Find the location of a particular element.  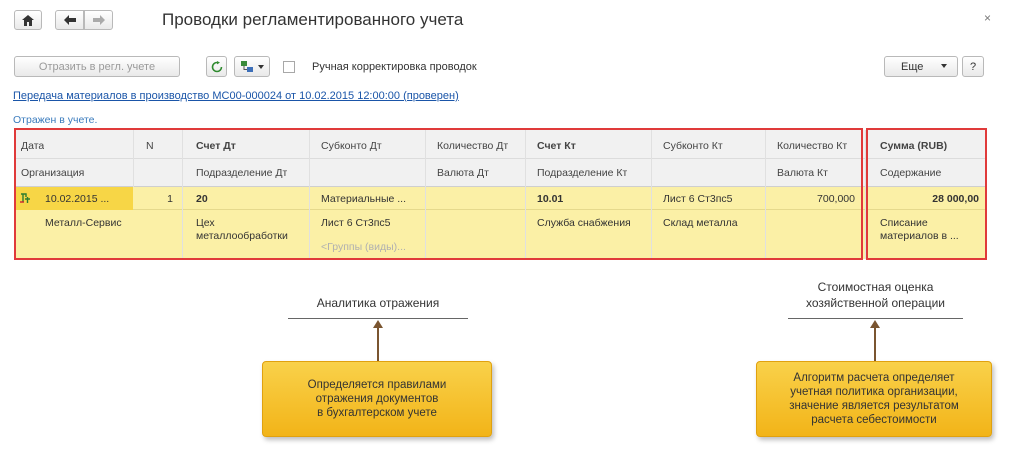

more-button-label: Еще is located at coordinates (912, 66).